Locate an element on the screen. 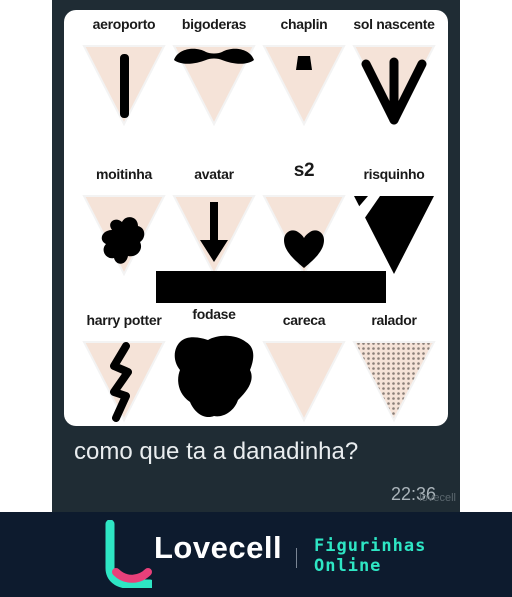  sticker-label: bigoderas is located at coordinates (214, 24).